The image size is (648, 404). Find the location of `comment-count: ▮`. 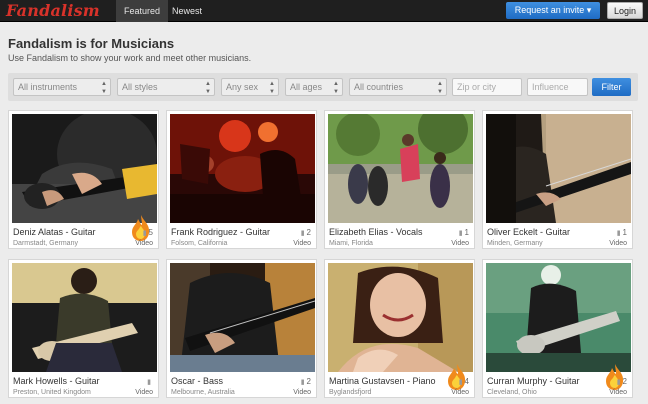

comment-count: ▮ is located at coordinates (150, 381).